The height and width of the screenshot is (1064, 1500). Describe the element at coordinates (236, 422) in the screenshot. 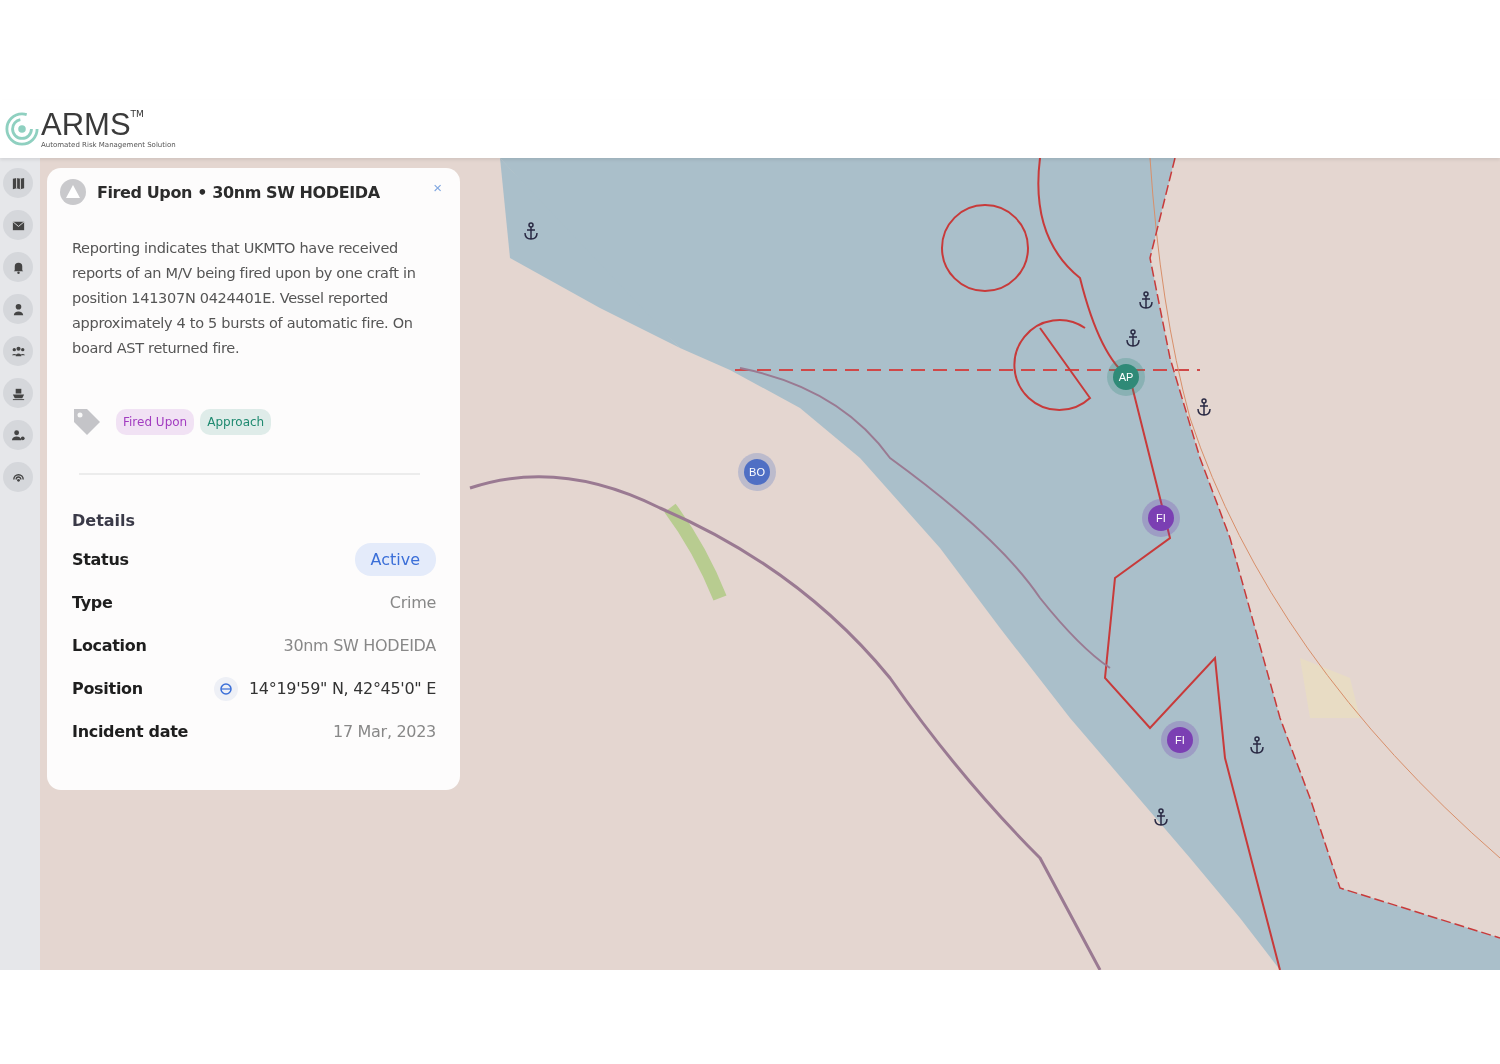

I see `incident-tag: Approach` at that location.